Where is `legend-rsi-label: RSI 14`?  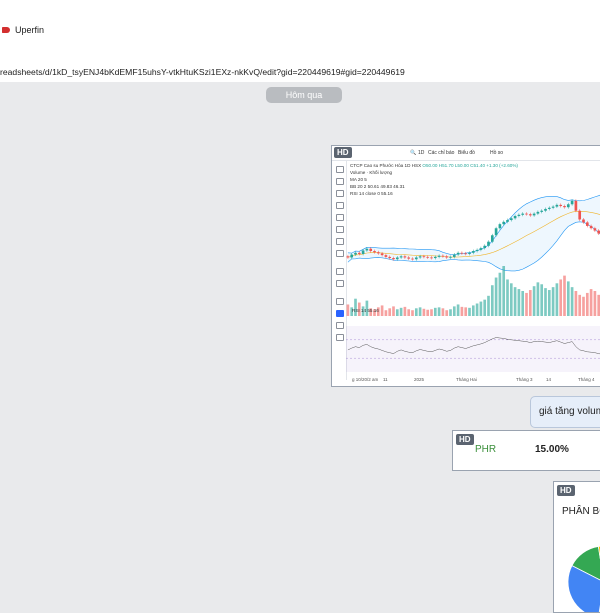 legend-rsi-label: RSI 14 is located at coordinates (359, 310).